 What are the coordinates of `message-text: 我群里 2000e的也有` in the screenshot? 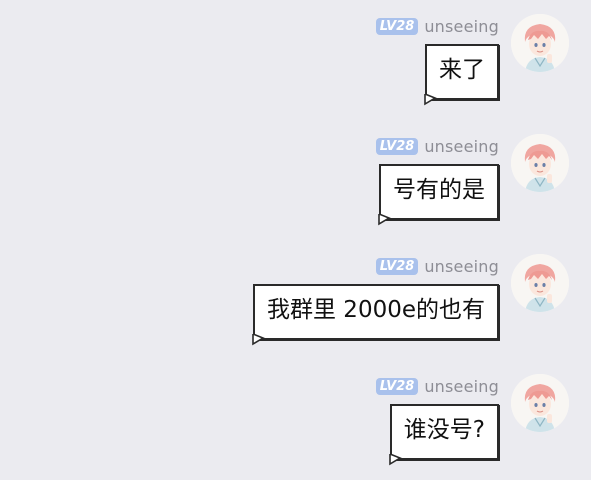 It's located at (376, 310).